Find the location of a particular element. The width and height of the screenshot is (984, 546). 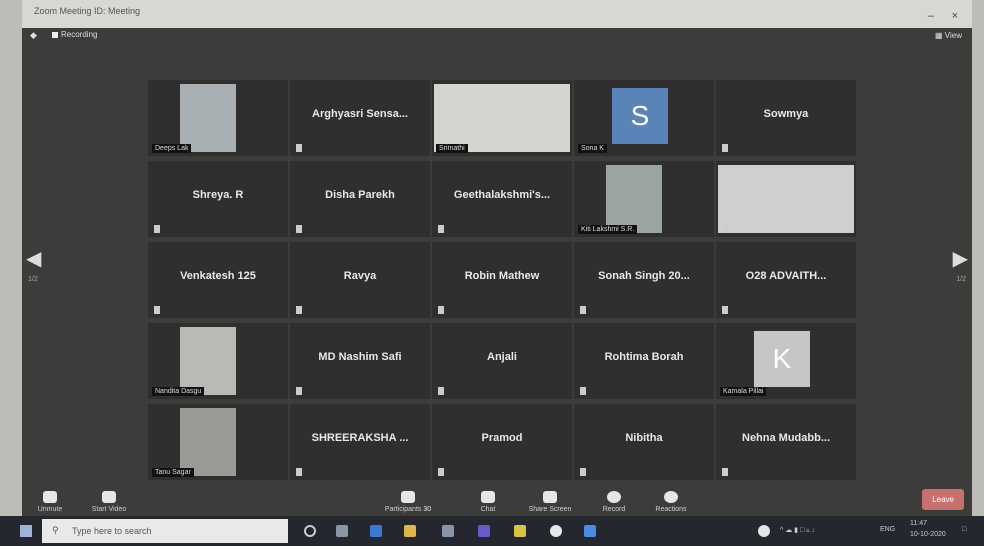

store-icon is located at coordinates (448, 531).